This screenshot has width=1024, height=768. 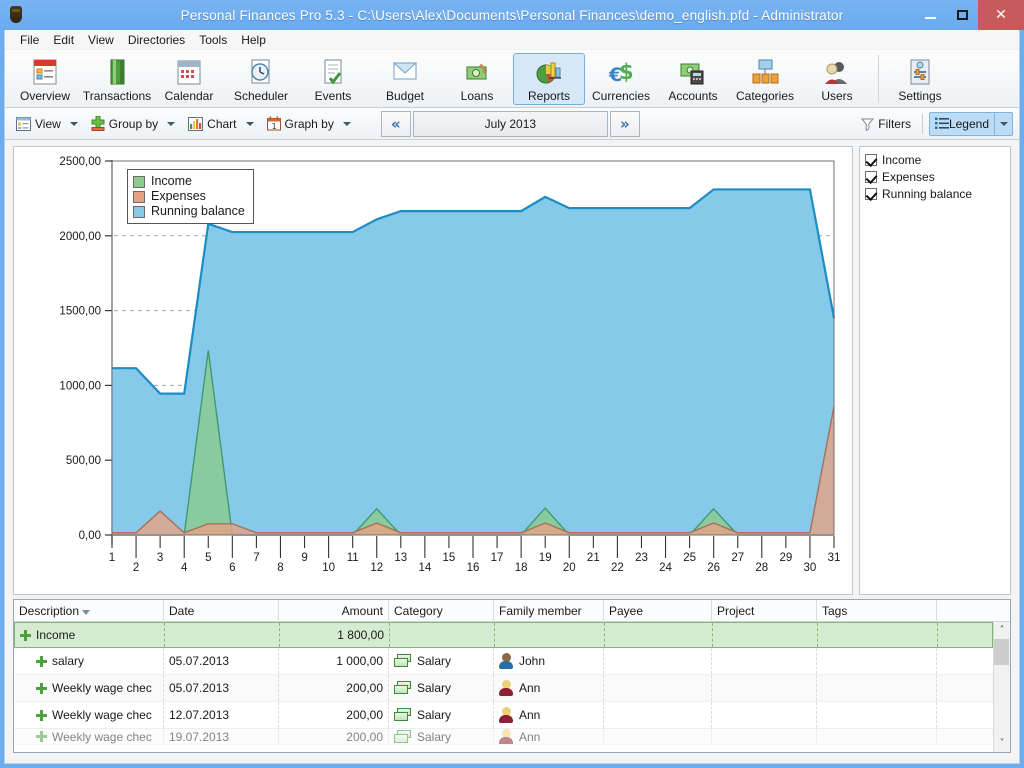 I want to click on grid-header-label: Family member, so click(x=540, y=611).